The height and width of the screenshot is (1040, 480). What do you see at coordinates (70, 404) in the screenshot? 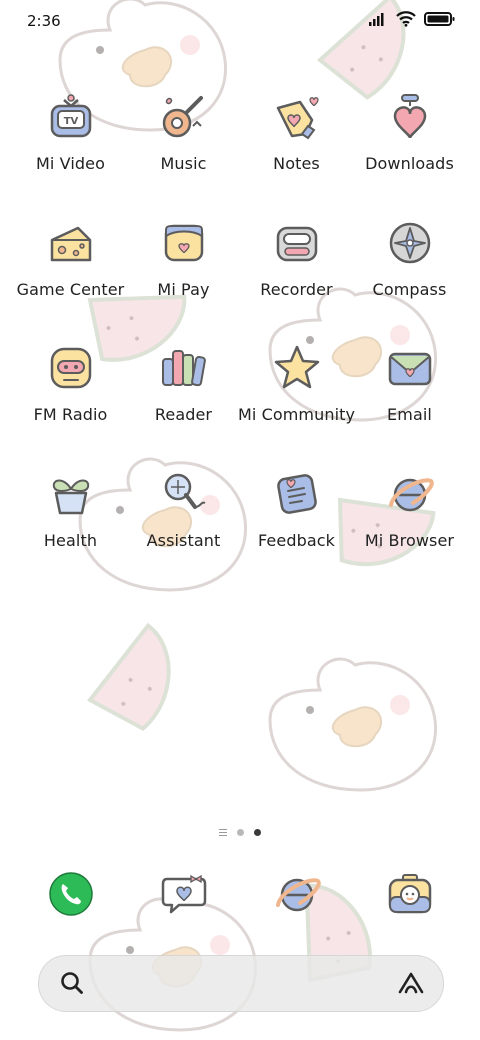
I see `app-fm-radio: FM Radio` at bounding box center [70, 404].